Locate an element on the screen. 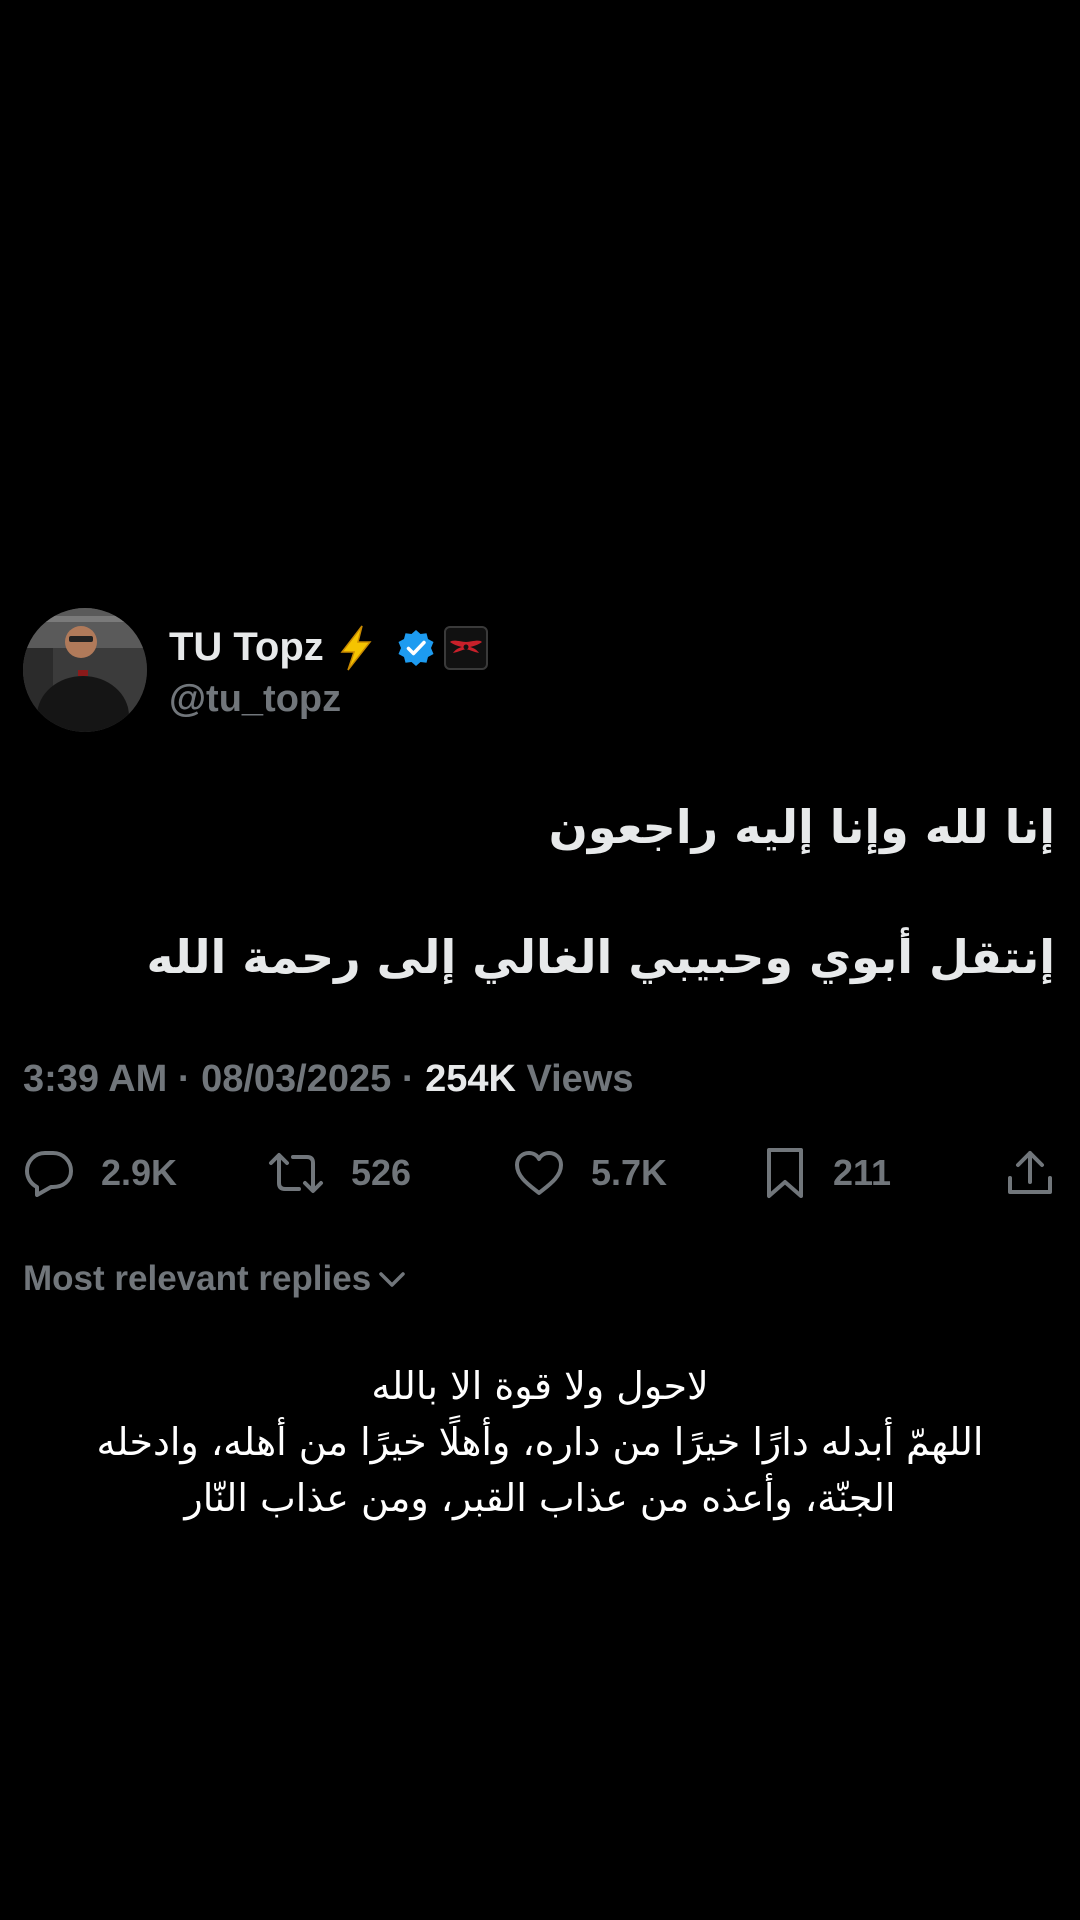 Image resolution: width=1080 pixels, height=1920 pixels. avatar is located at coordinates (85, 670).